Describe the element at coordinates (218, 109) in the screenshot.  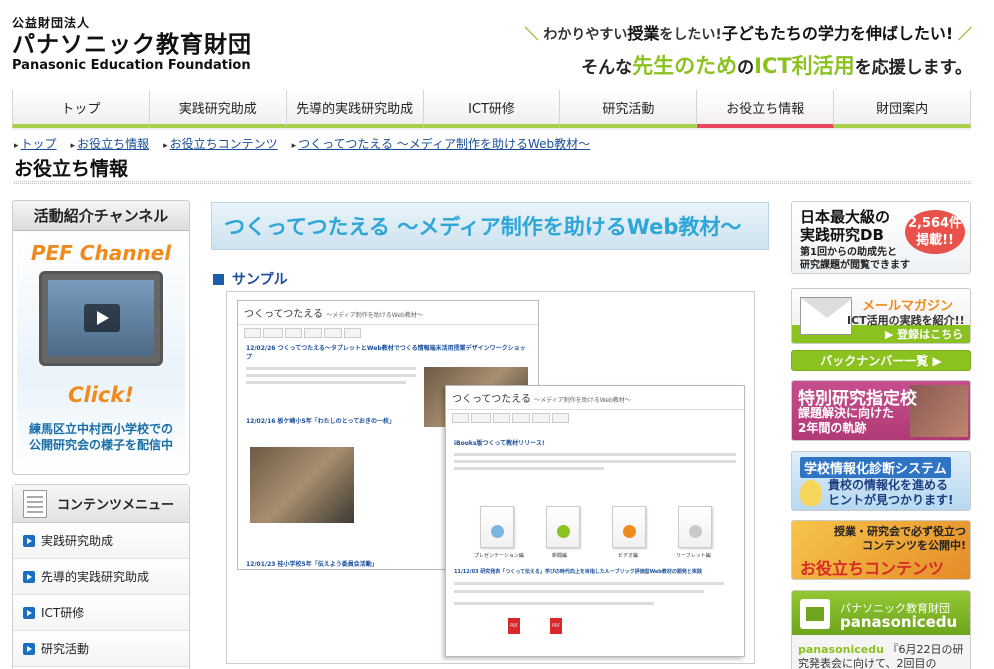
I see `nav-practice-grant: 実践研究助成` at that location.